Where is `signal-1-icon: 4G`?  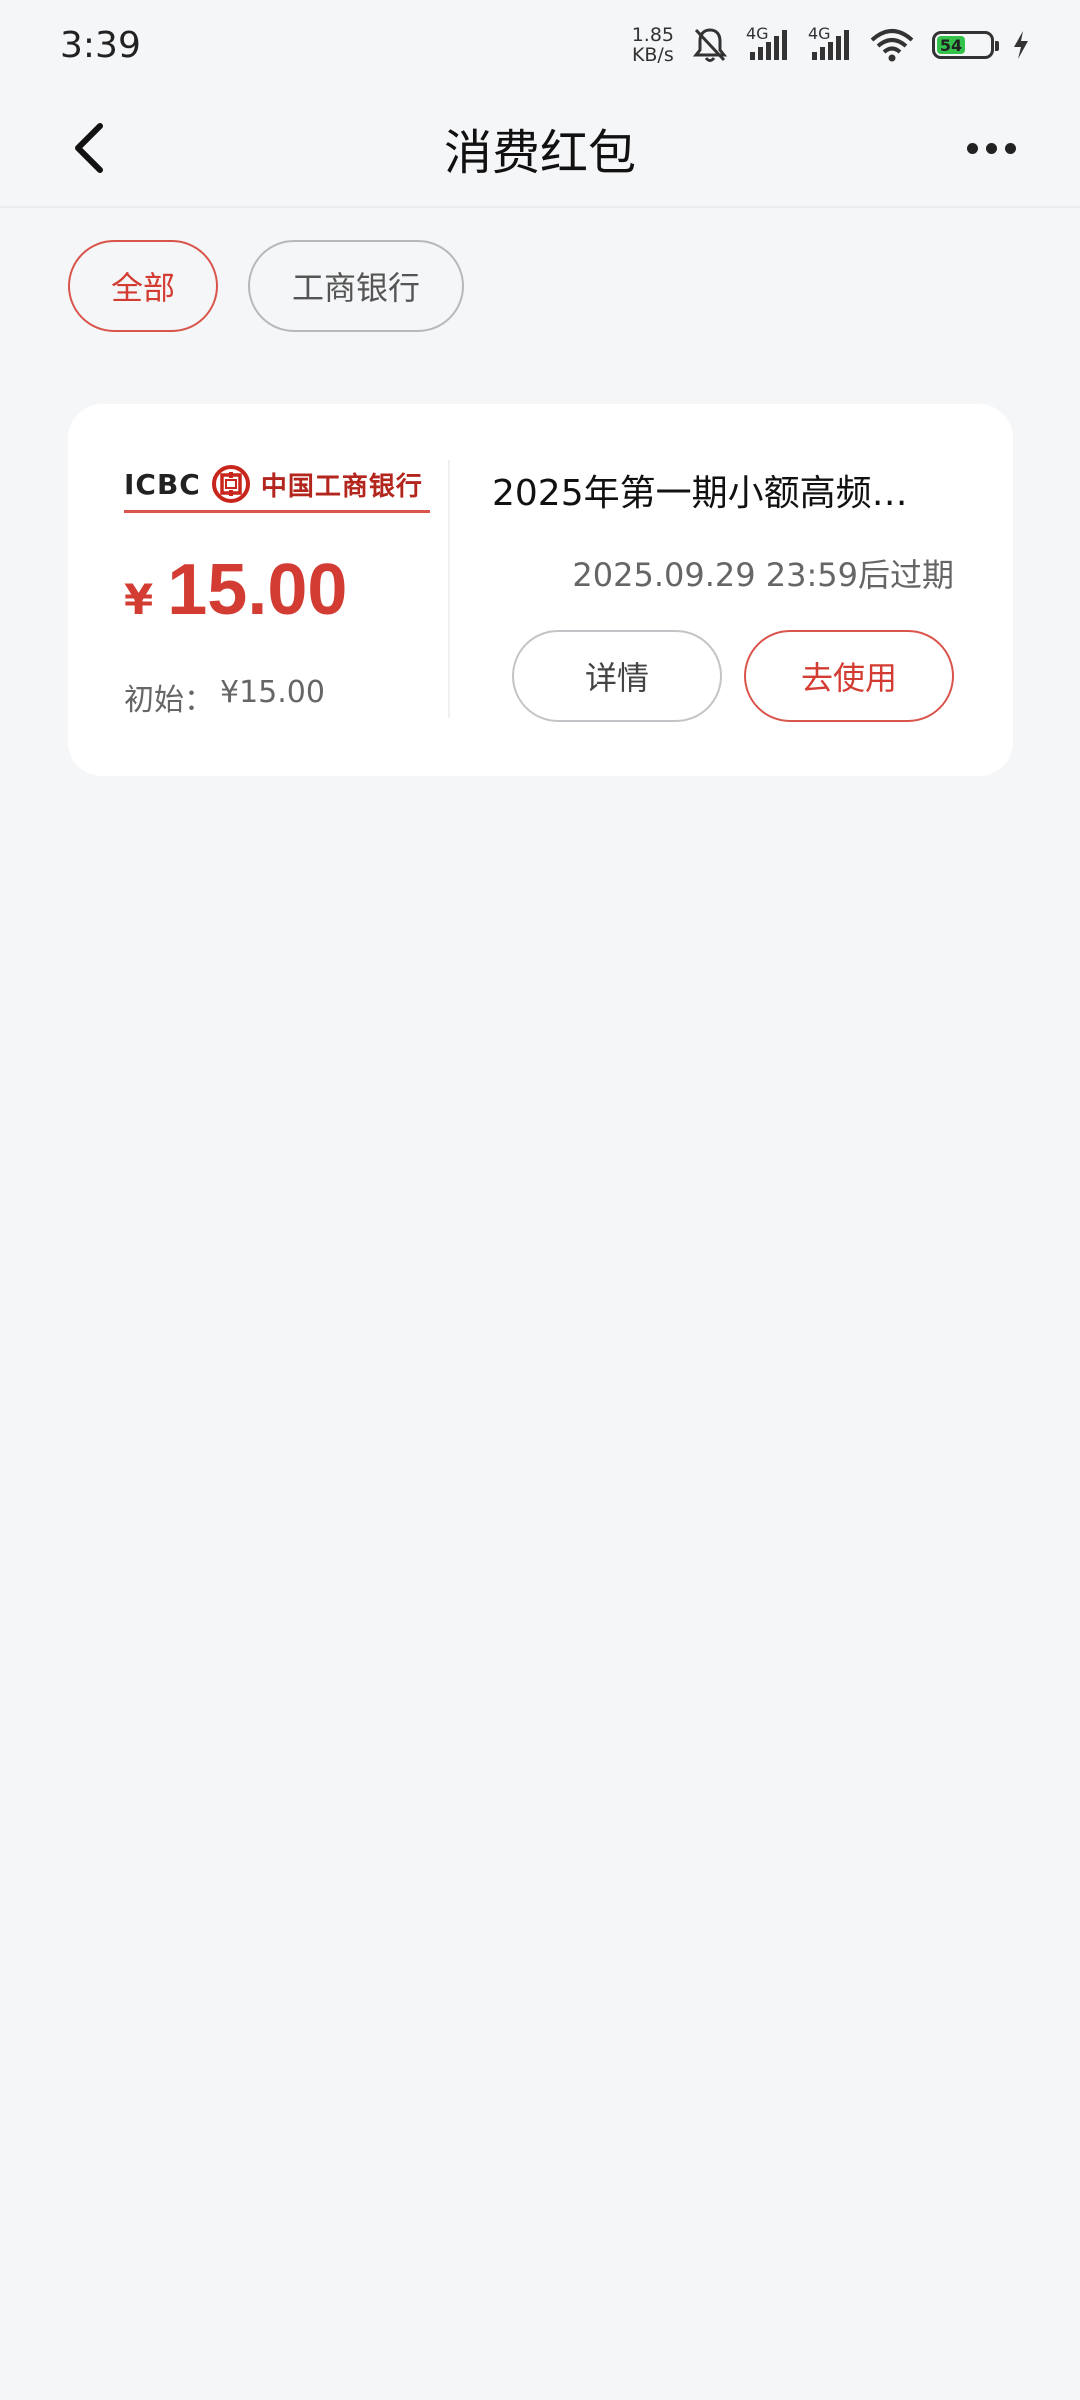
signal-1-icon: 4G is located at coordinates (768, 43).